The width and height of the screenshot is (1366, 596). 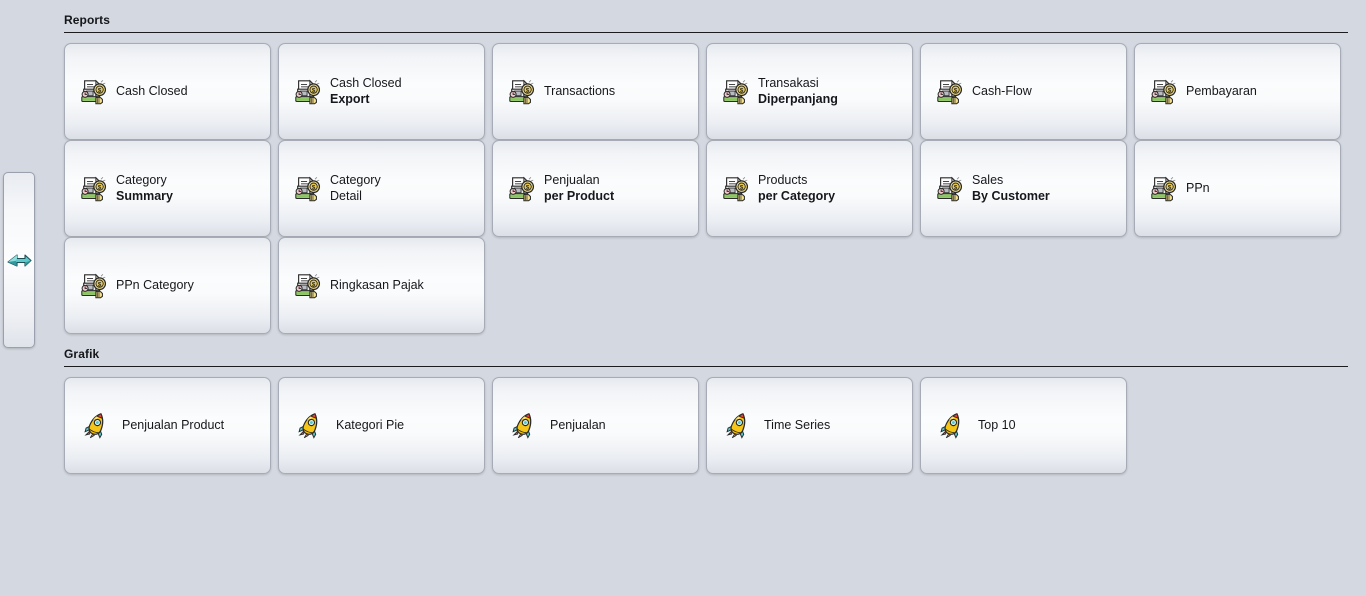 I want to click on card-content: $ PPn, so click(x=1237, y=189).